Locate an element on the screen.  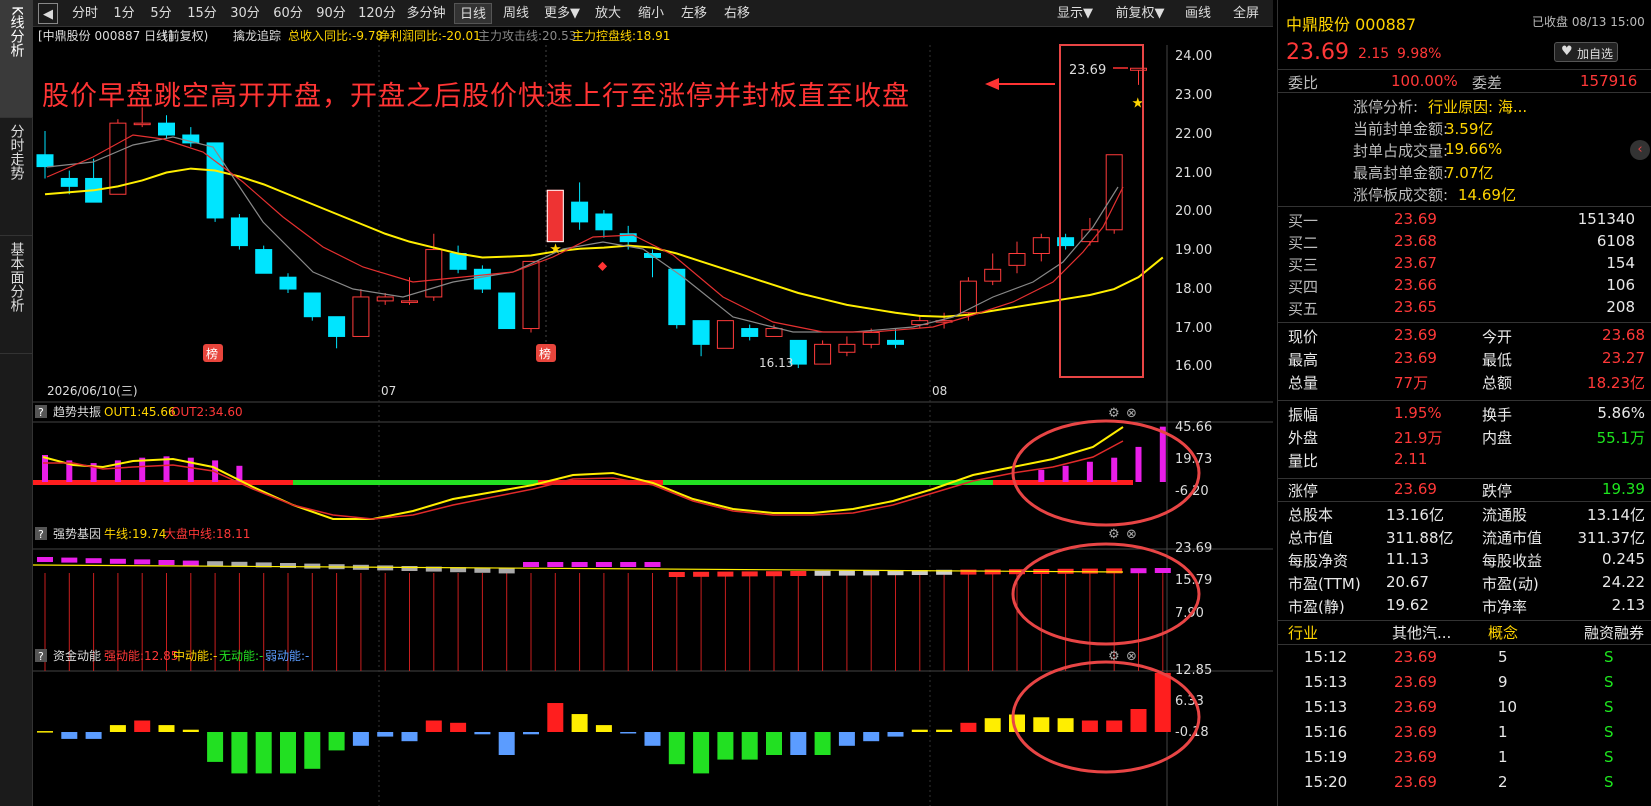
tool-weekly: 周线 is located at coordinates (516, 13).